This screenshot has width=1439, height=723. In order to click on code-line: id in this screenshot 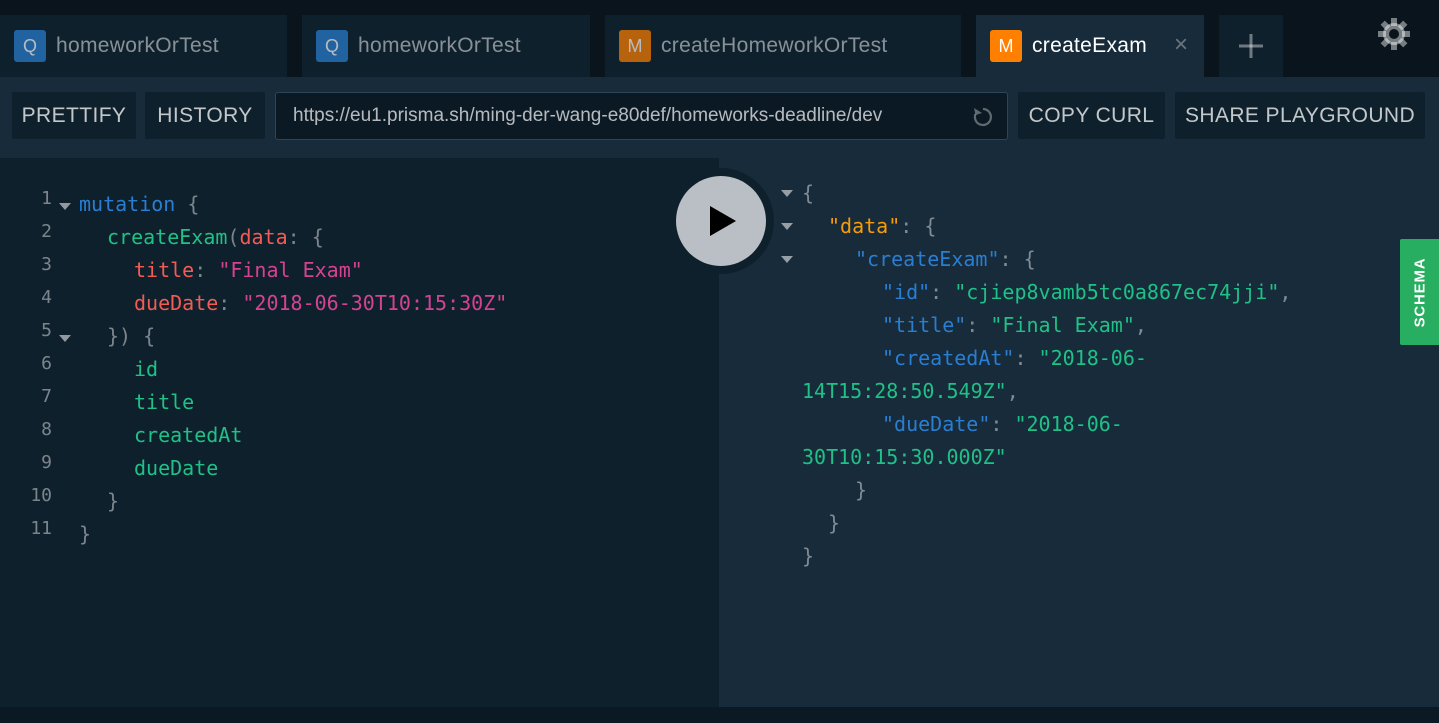, I will do `click(146, 369)`.